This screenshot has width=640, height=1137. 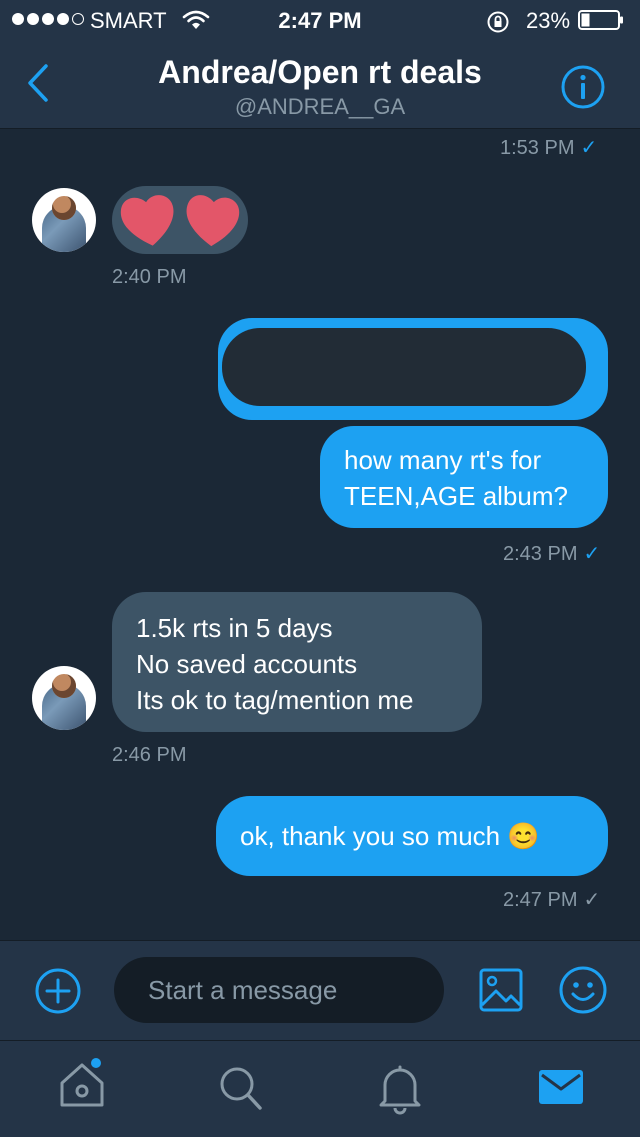 What do you see at coordinates (400, 1088) in the screenshot?
I see `bell-icon` at bounding box center [400, 1088].